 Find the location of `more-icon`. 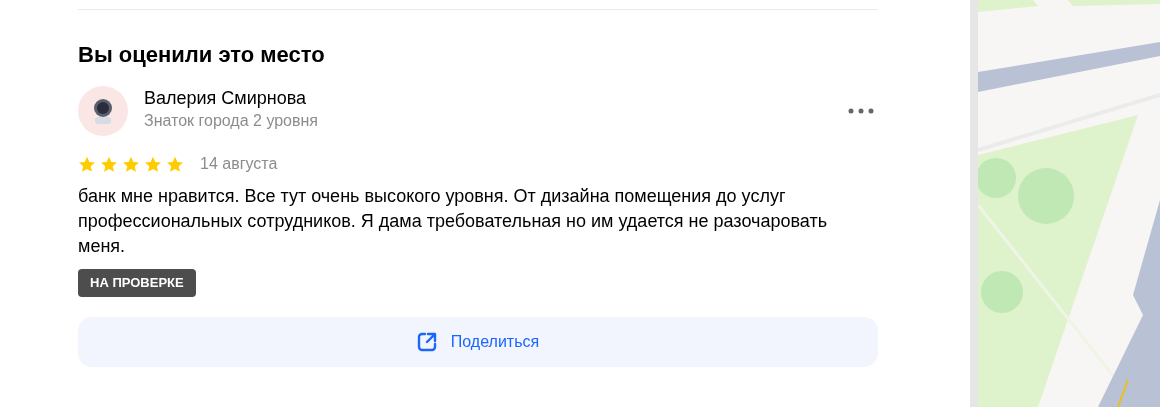

more-icon is located at coordinates (861, 111).